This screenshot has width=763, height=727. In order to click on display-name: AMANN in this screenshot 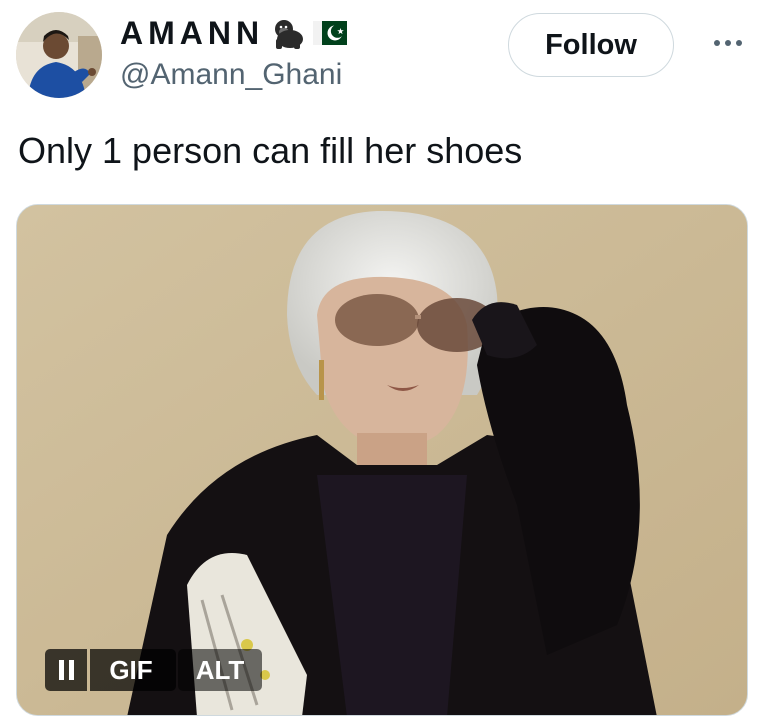, I will do `click(192, 33)`.